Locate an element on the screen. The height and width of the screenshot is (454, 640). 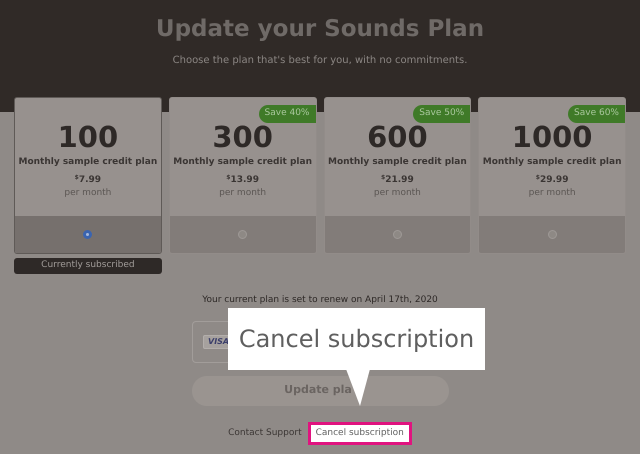
plan-price: $^{$}$7.99 is located at coordinates (88, 180).